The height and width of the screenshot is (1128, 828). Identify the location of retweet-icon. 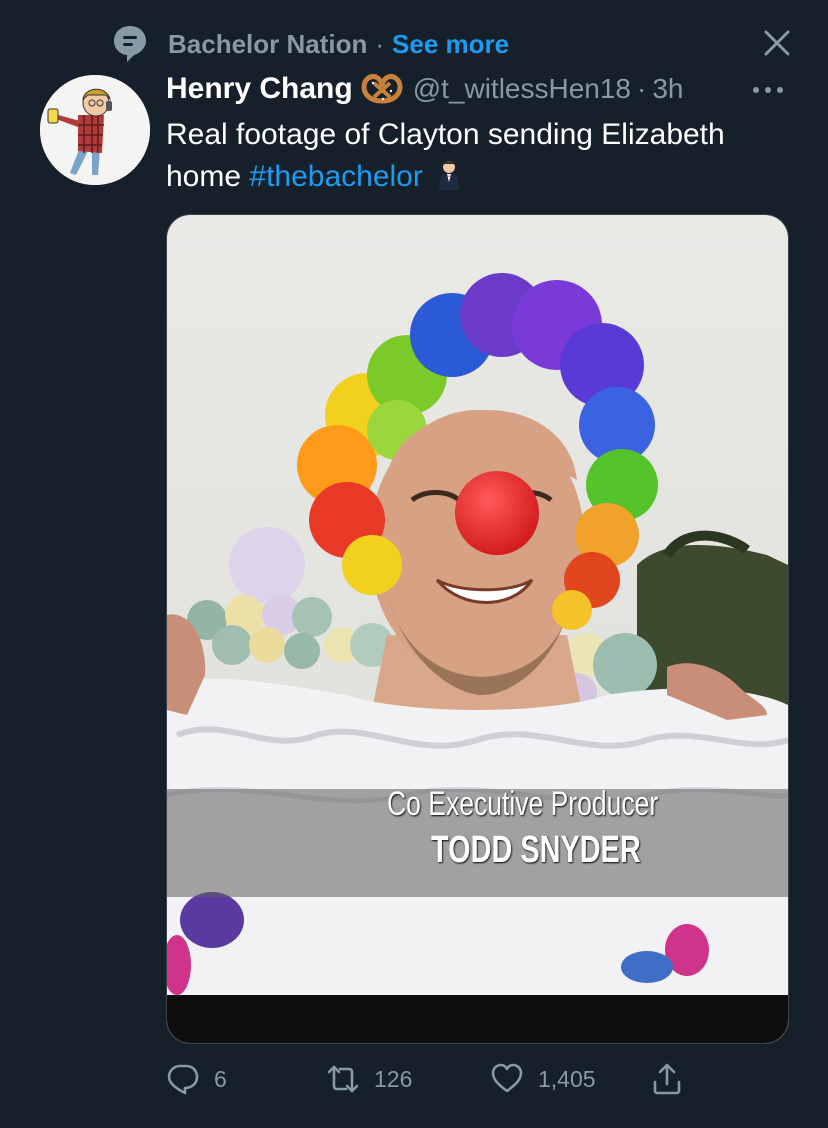
(343, 1079).